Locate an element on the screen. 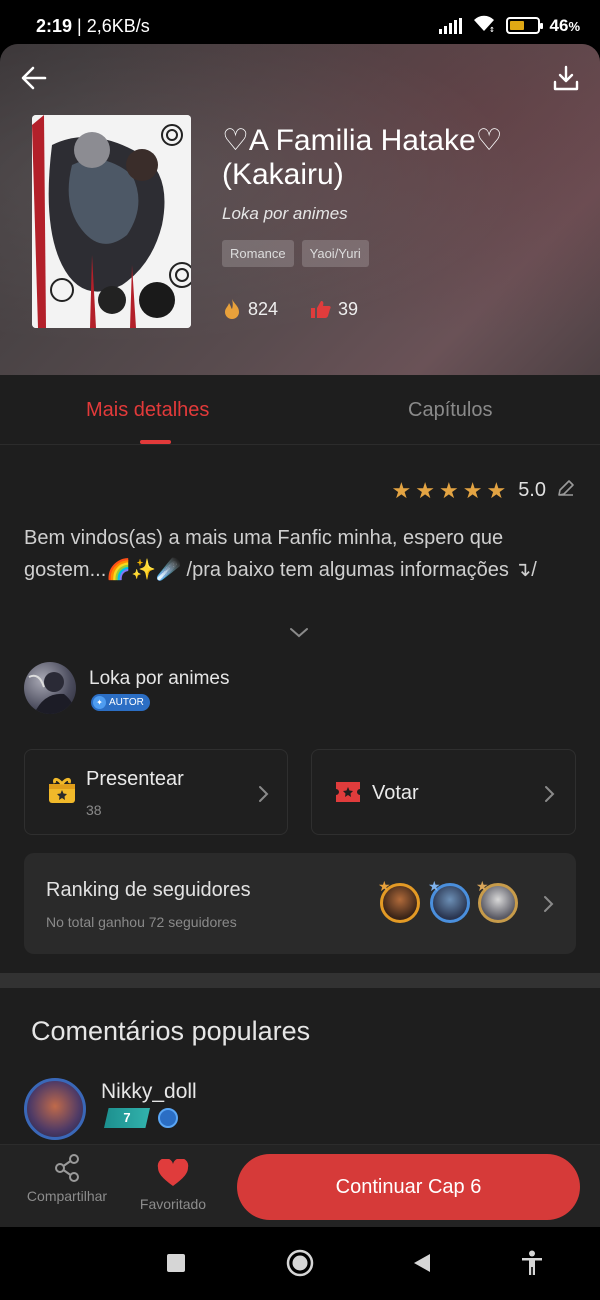 The height and width of the screenshot is (1300, 600). bottom-action-bar: Compartilhar Favoritado Continuar Cap 6 is located at coordinates (300, 1185).